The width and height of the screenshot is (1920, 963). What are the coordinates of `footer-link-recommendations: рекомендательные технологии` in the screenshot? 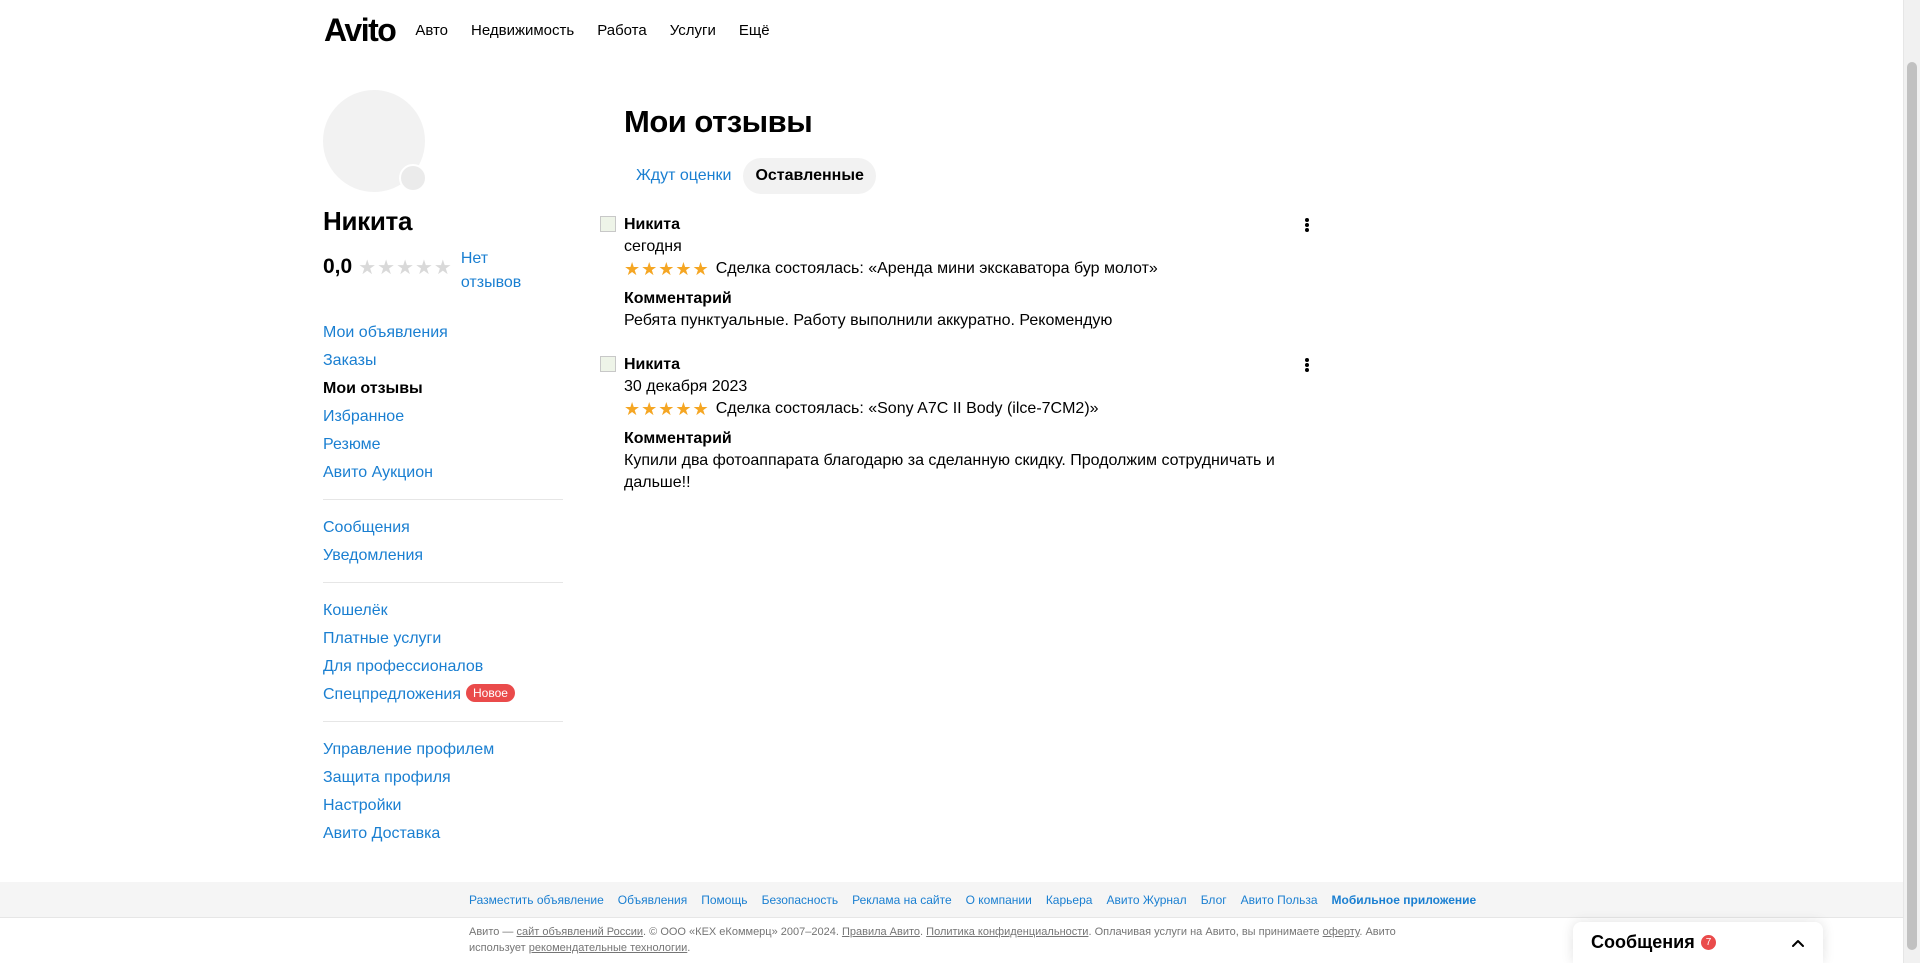 It's located at (608, 948).